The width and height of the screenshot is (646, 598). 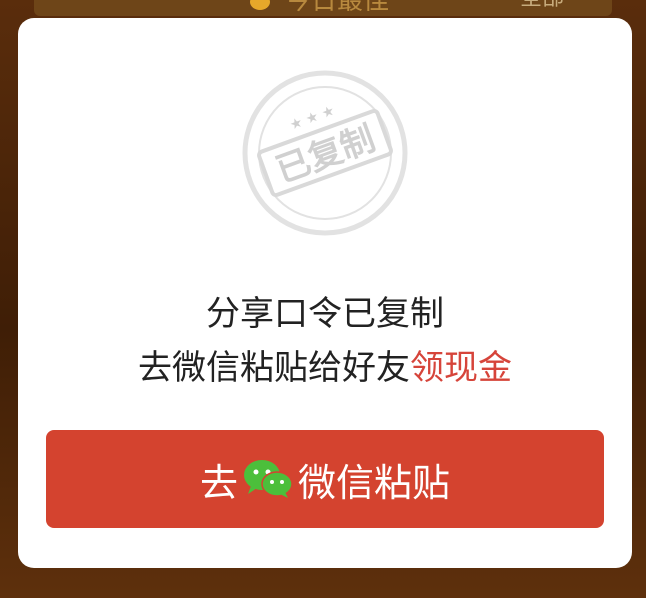 What do you see at coordinates (268, 479) in the screenshot?
I see `wechat-icon` at bounding box center [268, 479].